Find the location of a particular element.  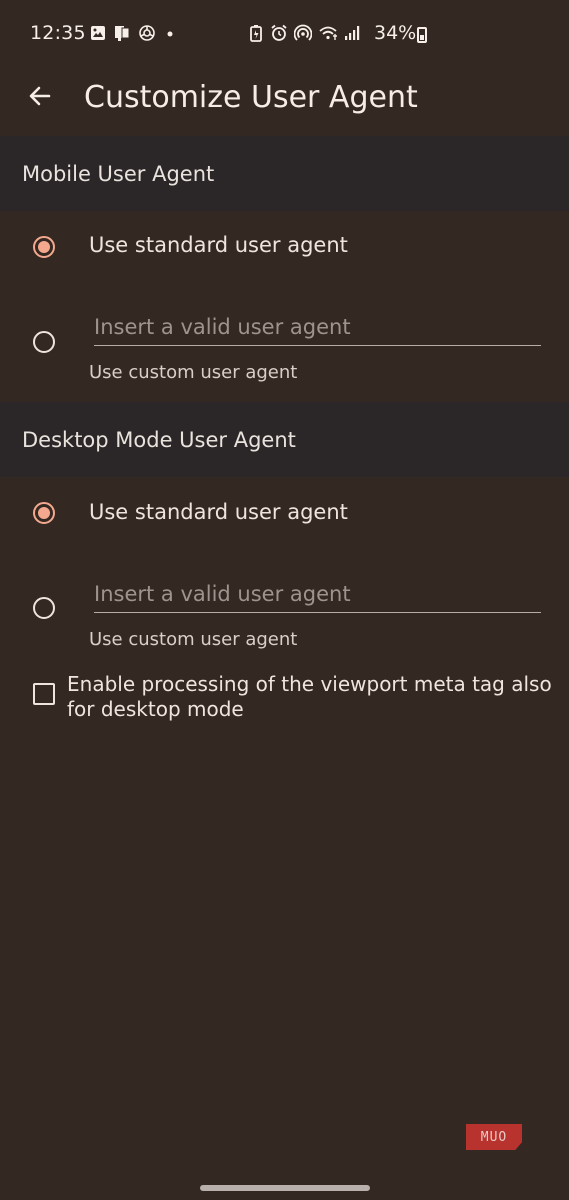

desktop-custom-radio is located at coordinates (44, 608).